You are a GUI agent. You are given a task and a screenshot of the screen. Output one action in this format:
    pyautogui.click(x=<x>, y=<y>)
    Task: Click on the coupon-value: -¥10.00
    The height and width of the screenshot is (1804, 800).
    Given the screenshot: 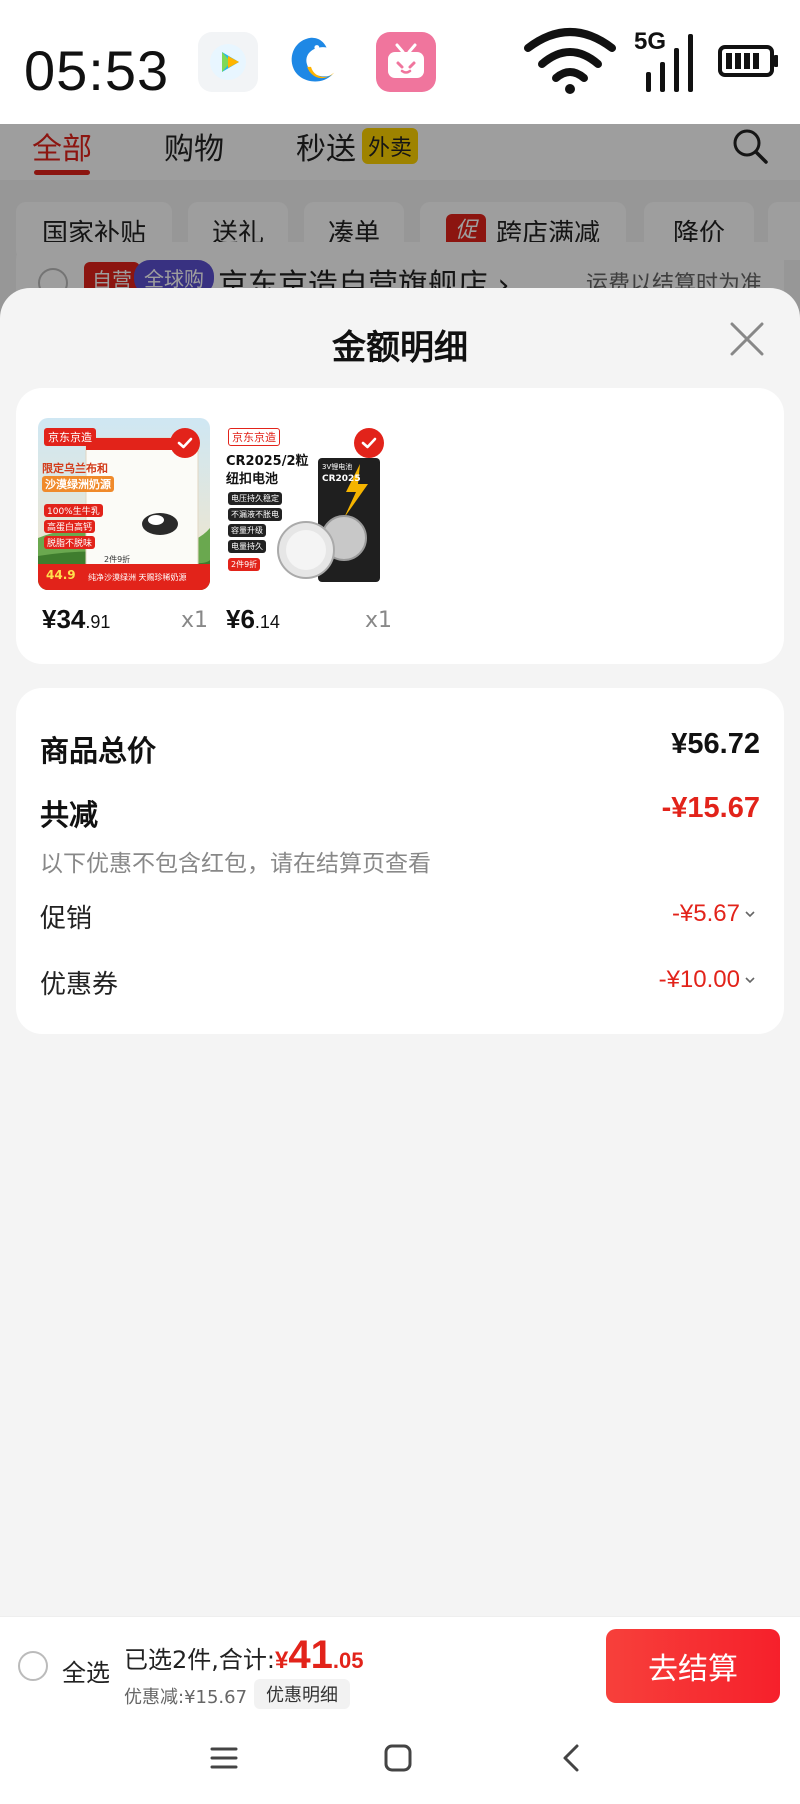 What is the action you would take?
    pyautogui.click(x=699, y=979)
    